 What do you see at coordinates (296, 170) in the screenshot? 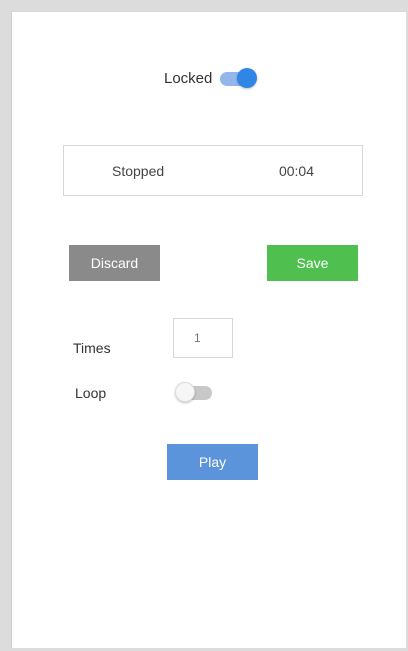
I see `status-time: 00:04` at bounding box center [296, 170].